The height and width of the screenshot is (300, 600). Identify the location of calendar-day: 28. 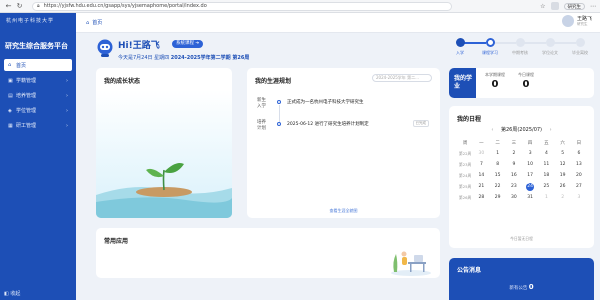
(481, 197).